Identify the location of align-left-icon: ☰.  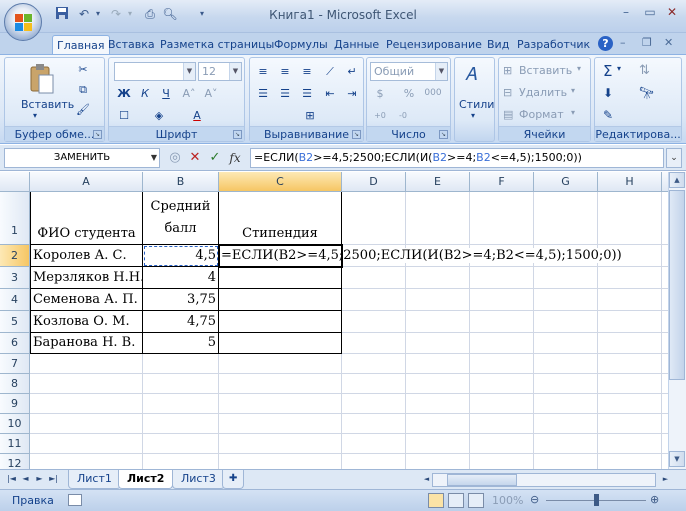
(263, 93).